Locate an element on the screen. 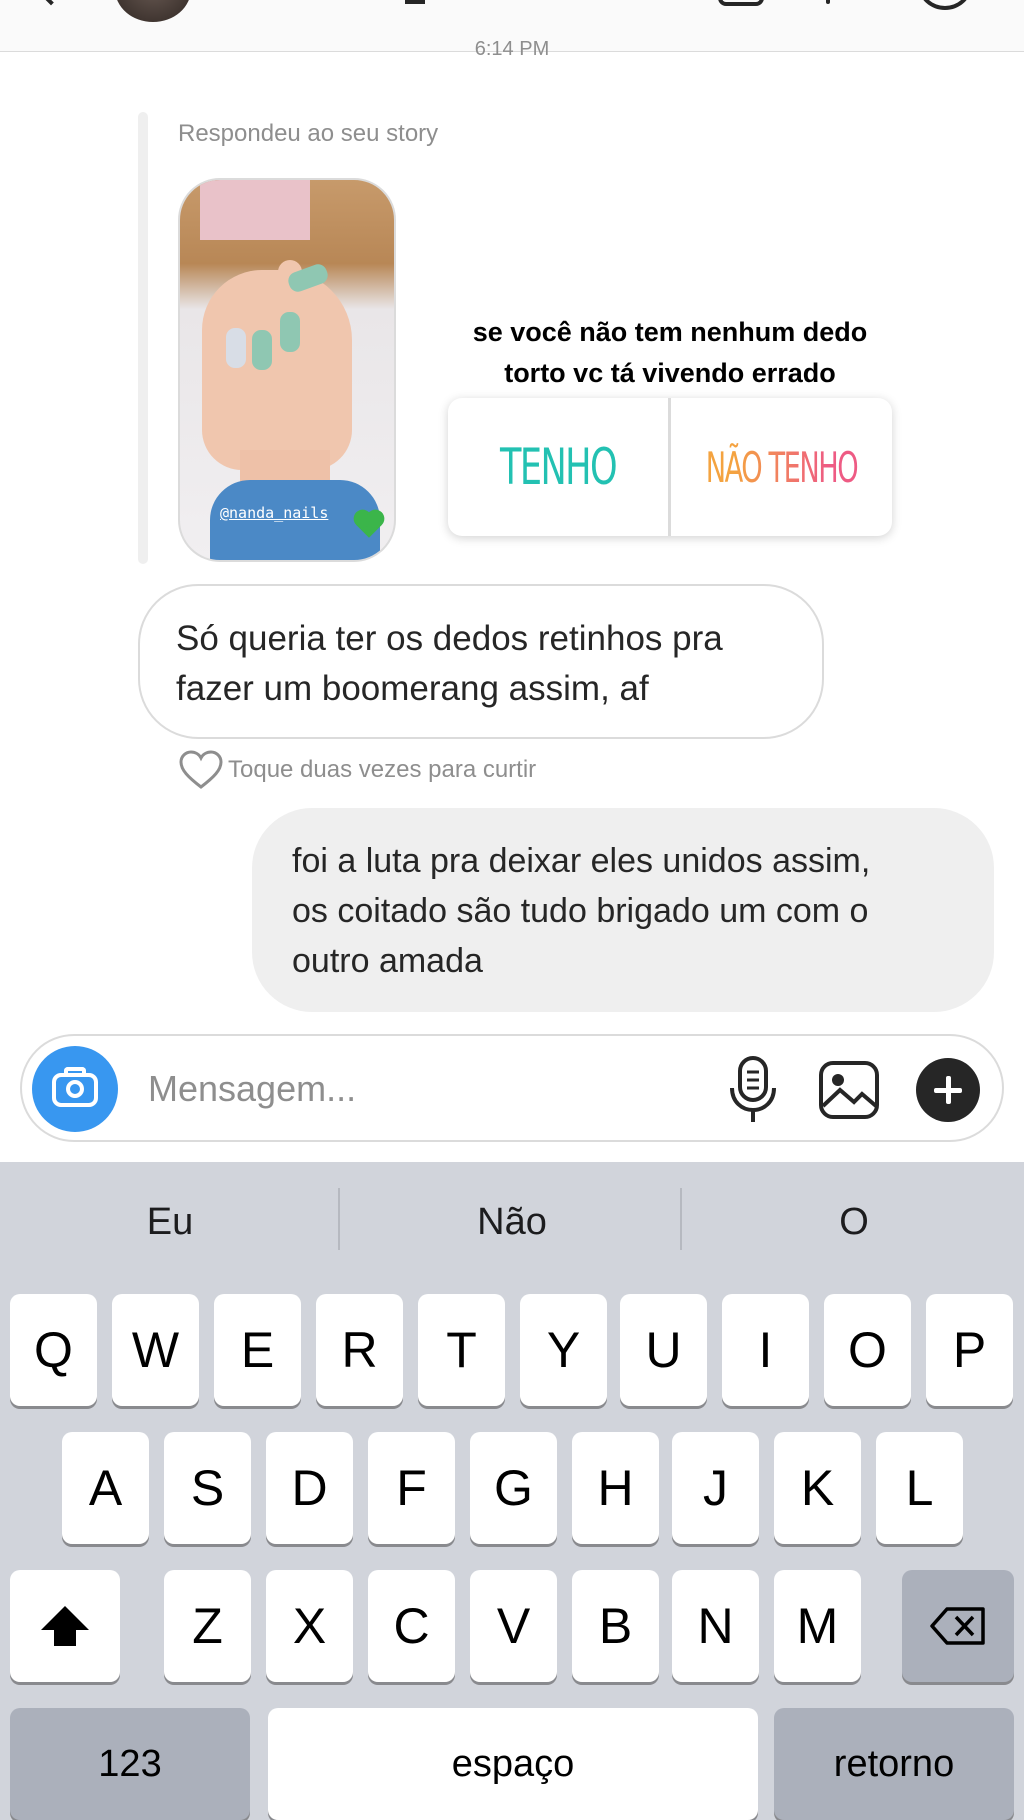  key-h: H is located at coordinates (615, 1488).